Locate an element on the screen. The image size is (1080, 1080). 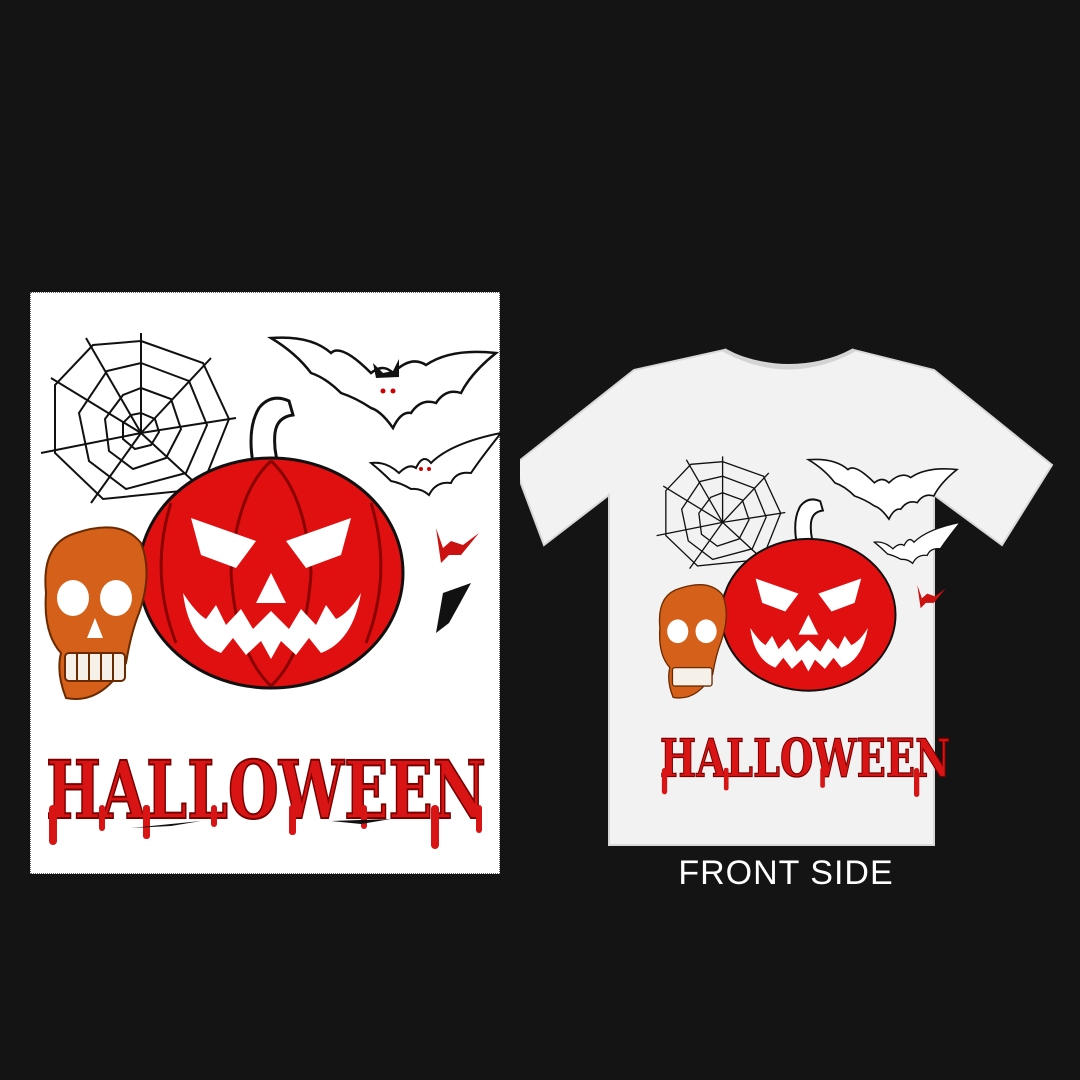
mockup-caption: FRONT SIDE is located at coordinates (786, 873).